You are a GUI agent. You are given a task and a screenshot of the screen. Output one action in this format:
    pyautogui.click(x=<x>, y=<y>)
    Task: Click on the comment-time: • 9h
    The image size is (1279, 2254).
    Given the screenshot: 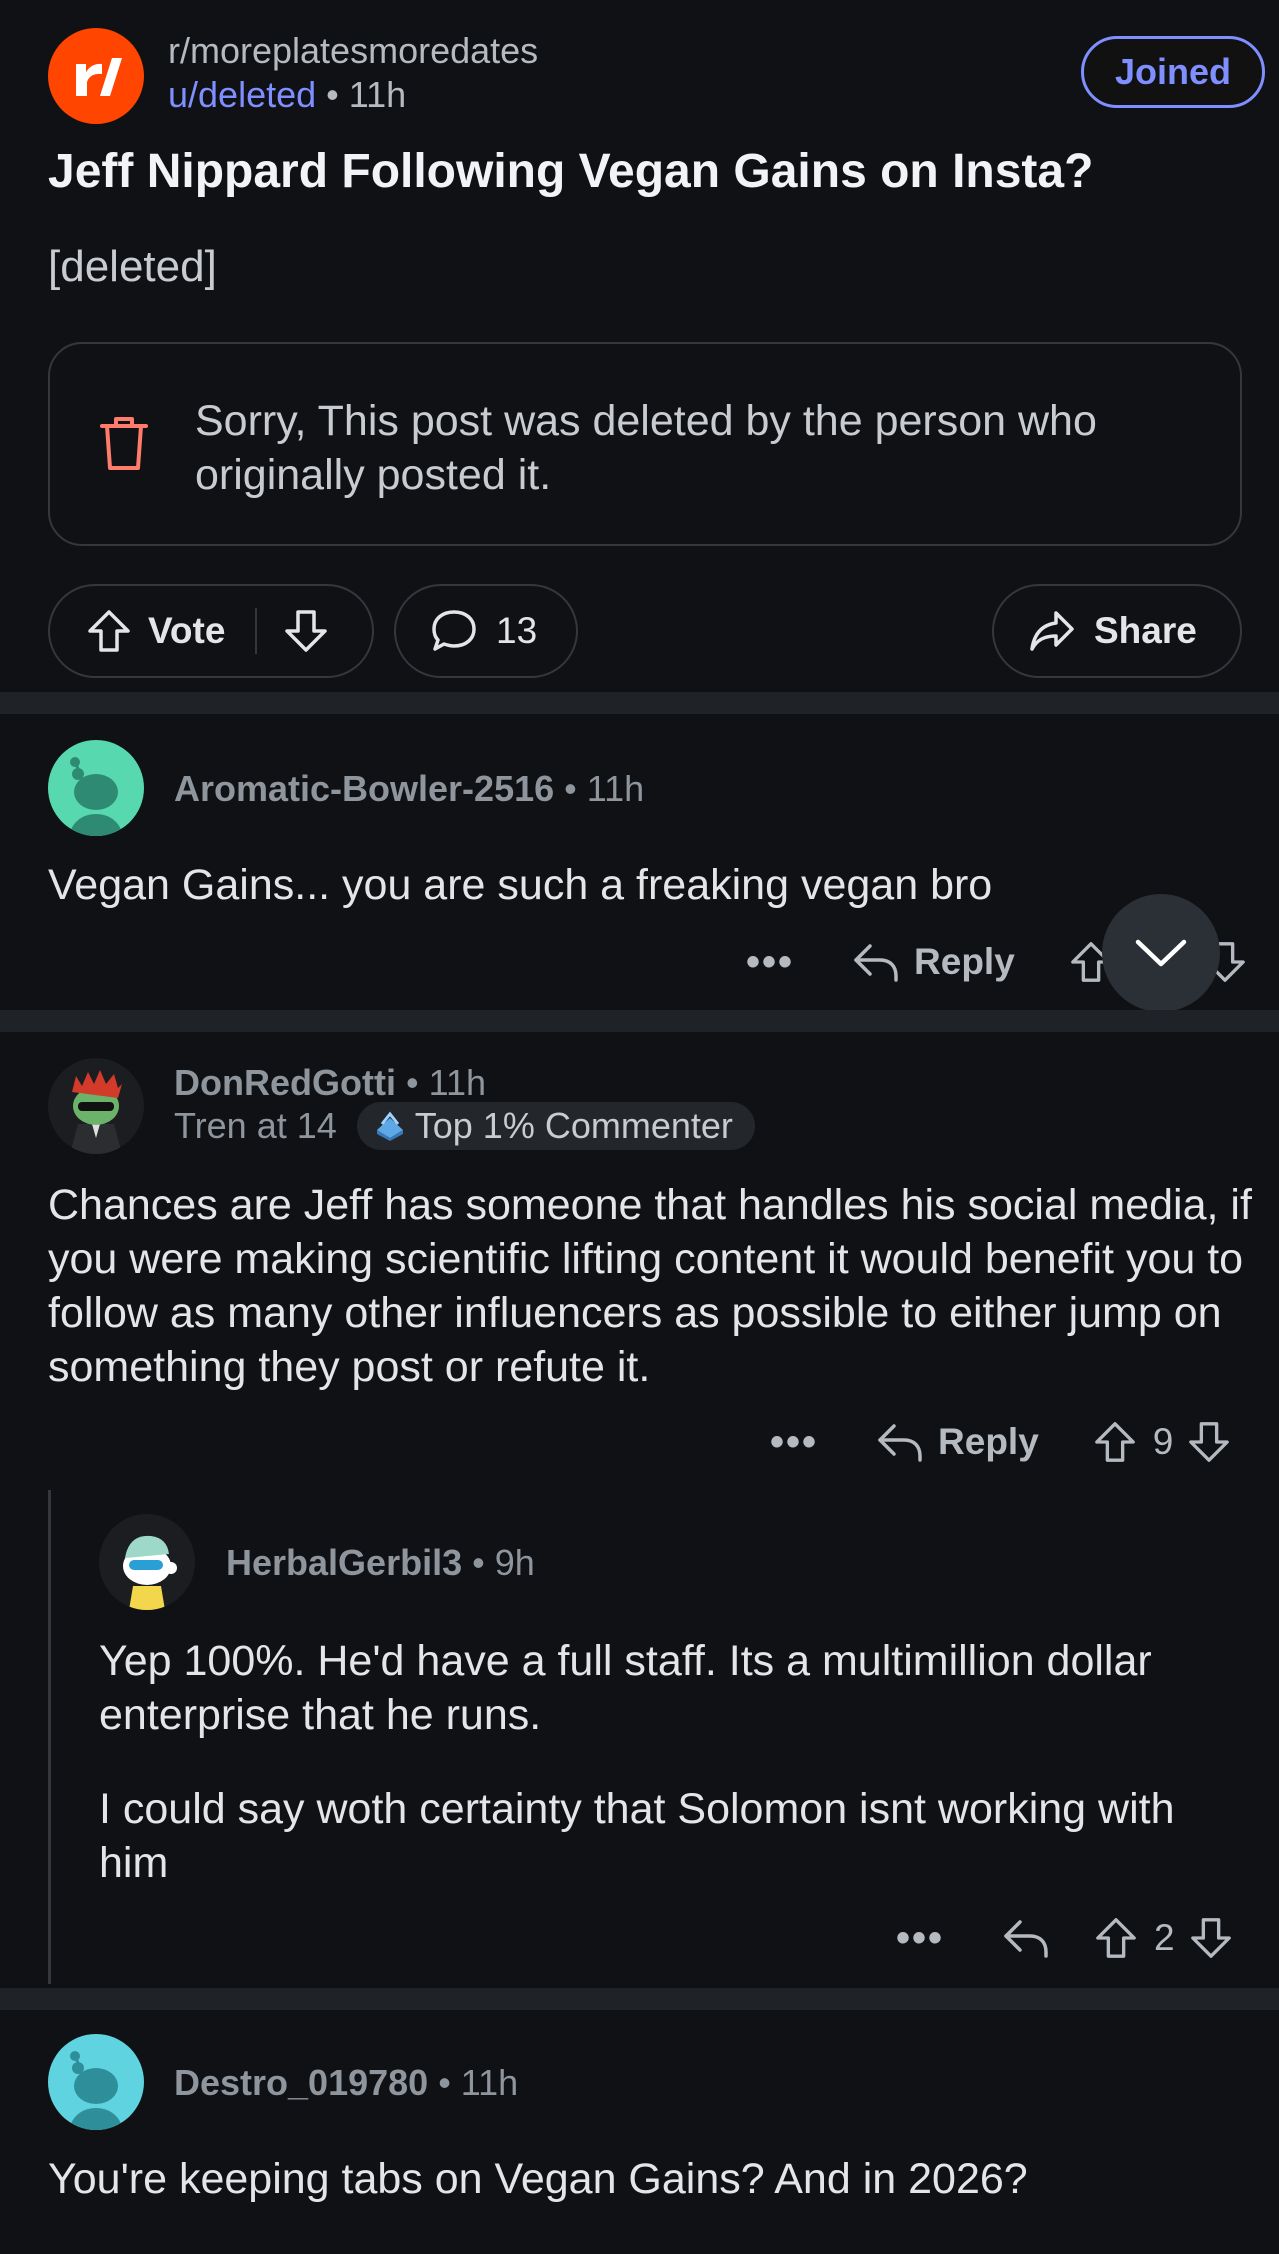 What is the action you would take?
    pyautogui.click(x=503, y=1562)
    